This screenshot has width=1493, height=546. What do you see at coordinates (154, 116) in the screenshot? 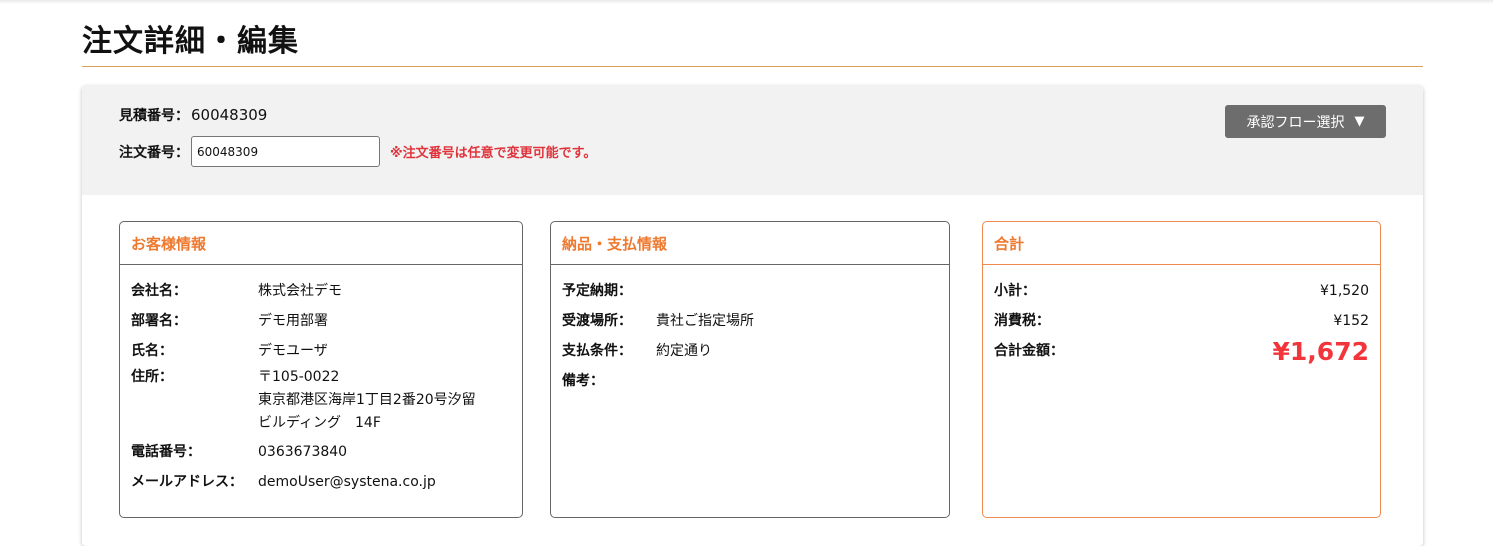
I see `estimate-number-label: 見積番号：` at bounding box center [154, 116].